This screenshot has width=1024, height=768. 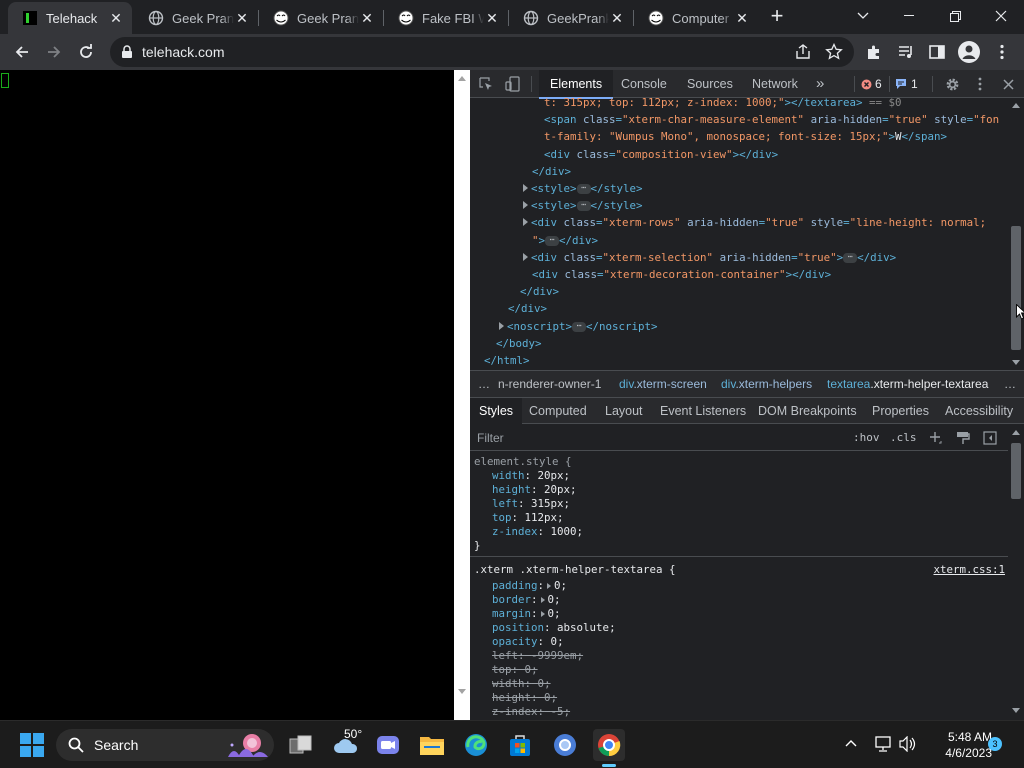 I want to click on breadcrumb-item-selected: textarea.xterm-helper-textarea, so click(x=907, y=384).